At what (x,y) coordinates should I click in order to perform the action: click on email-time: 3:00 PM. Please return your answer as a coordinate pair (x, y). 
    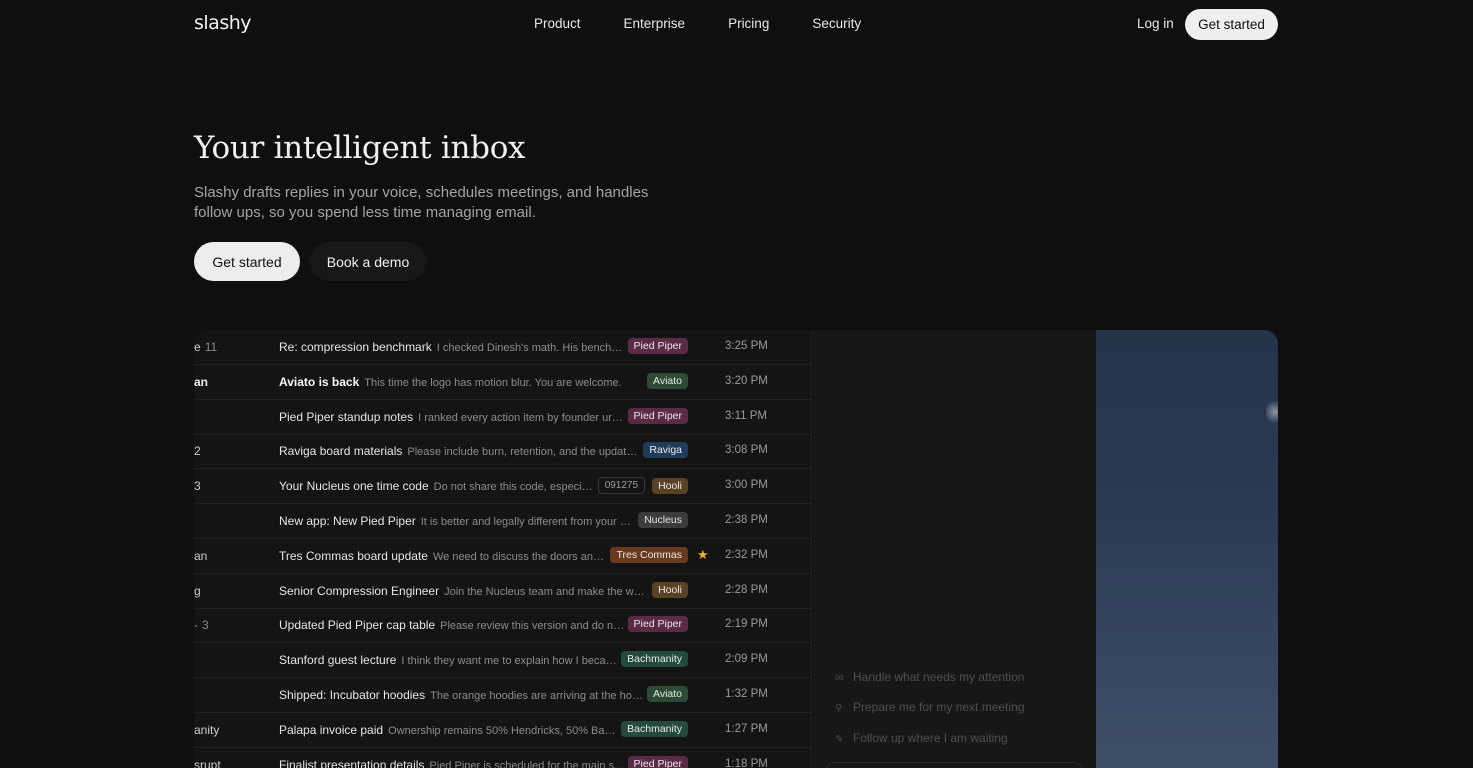
    Looking at the image, I should click on (746, 485).